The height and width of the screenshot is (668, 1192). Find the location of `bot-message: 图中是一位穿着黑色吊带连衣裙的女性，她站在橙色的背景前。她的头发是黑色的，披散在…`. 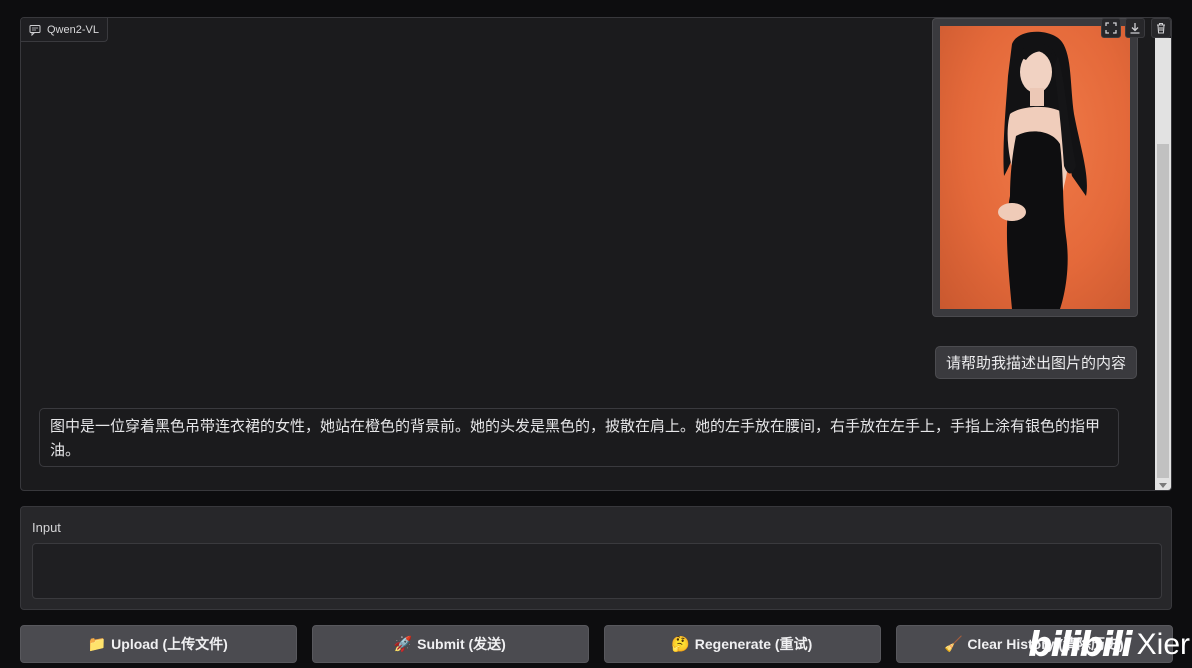

bot-message: 图中是一位穿着黑色吊带连衣裙的女性，她站在橙色的背景前。她的头发是黑色的，披散在… is located at coordinates (579, 437).